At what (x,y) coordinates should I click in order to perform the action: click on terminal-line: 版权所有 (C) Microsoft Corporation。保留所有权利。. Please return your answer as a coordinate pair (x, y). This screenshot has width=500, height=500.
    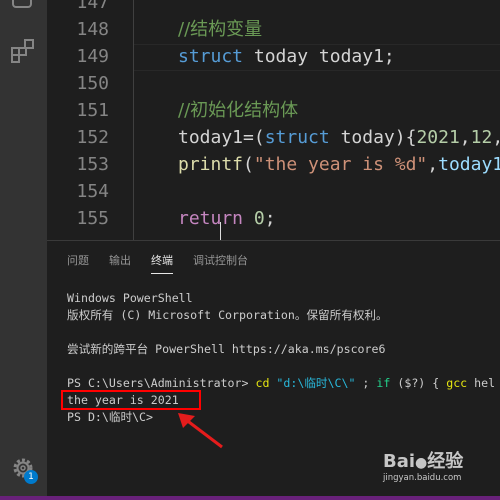
    Looking at the image, I should click on (227, 315).